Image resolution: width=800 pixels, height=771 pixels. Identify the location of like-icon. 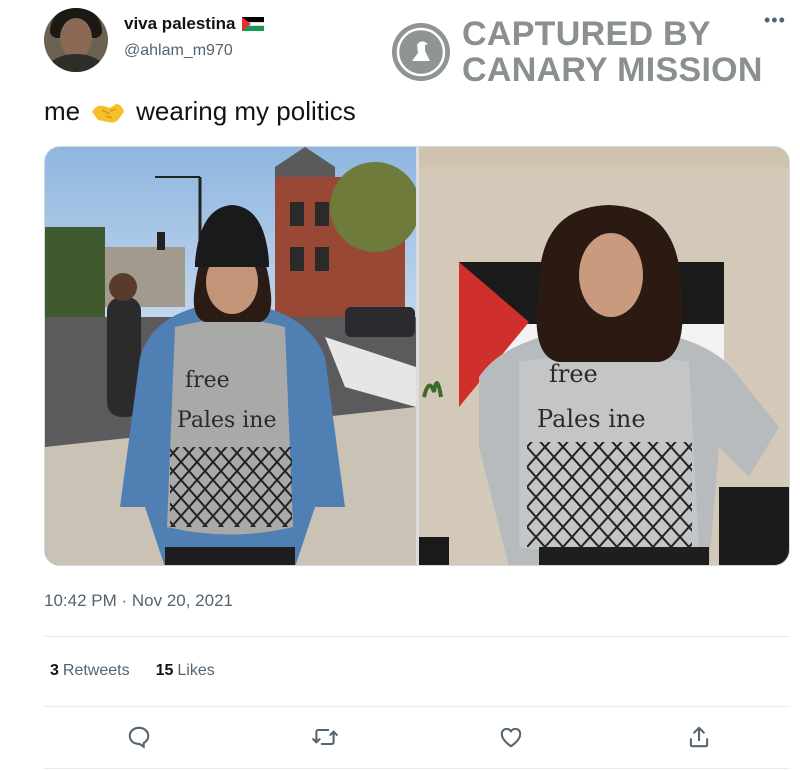
(511, 737).